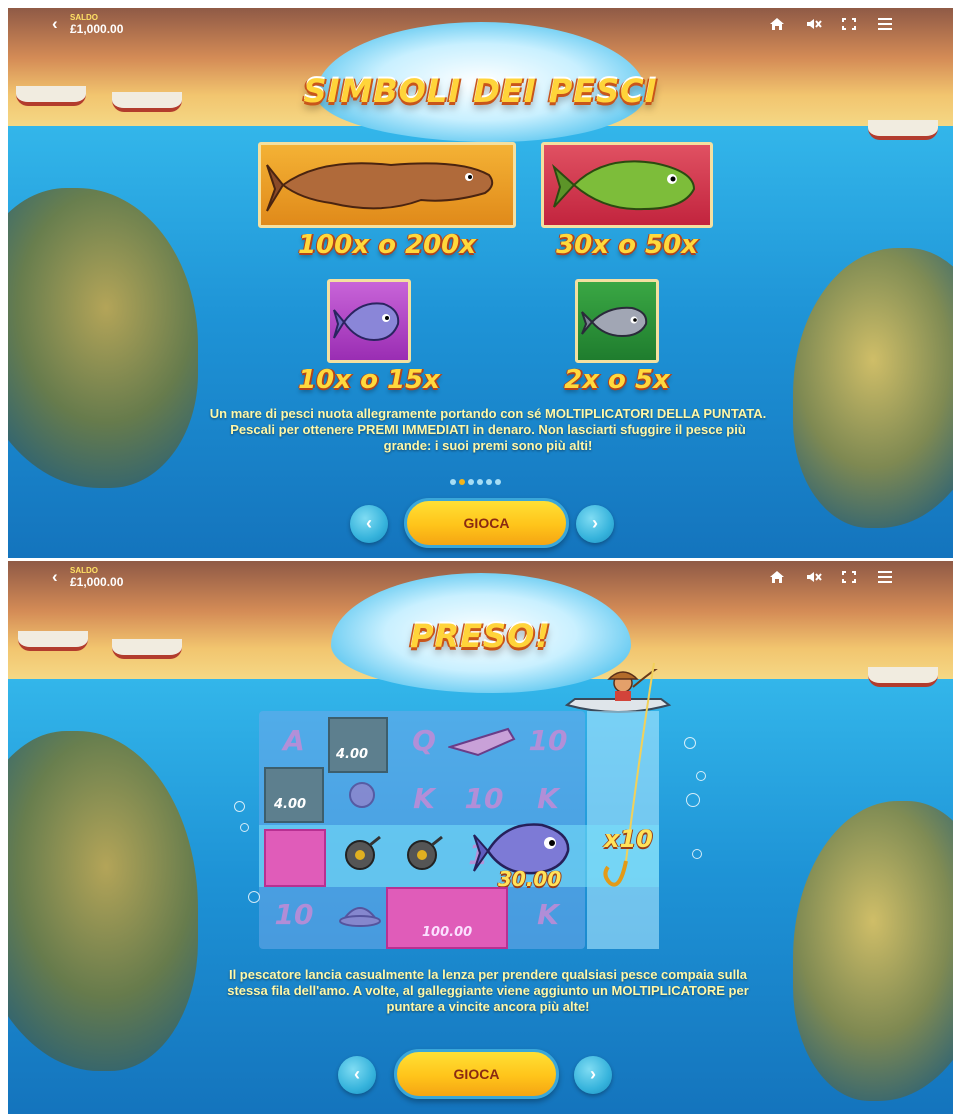 This screenshot has width=953, height=1114. What do you see at coordinates (475, 482) in the screenshot?
I see `page-indicator` at bounding box center [475, 482].